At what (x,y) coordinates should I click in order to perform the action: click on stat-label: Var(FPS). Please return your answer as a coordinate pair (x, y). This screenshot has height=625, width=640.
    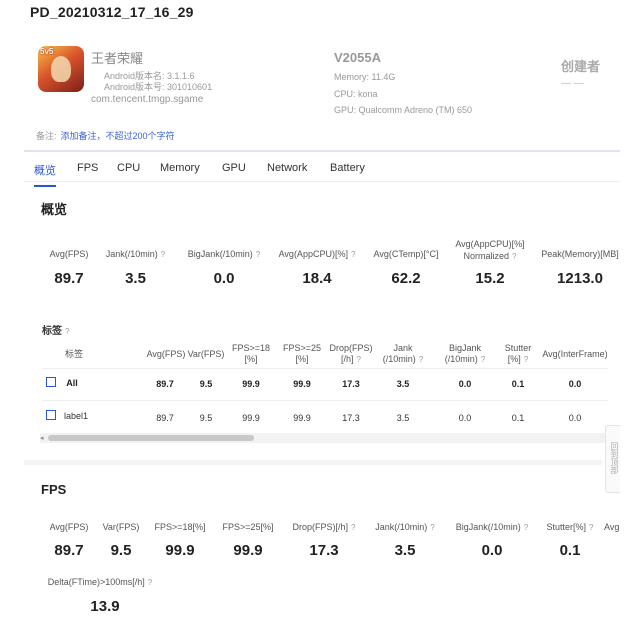
    Looking at the image, I should click on (121, 527).